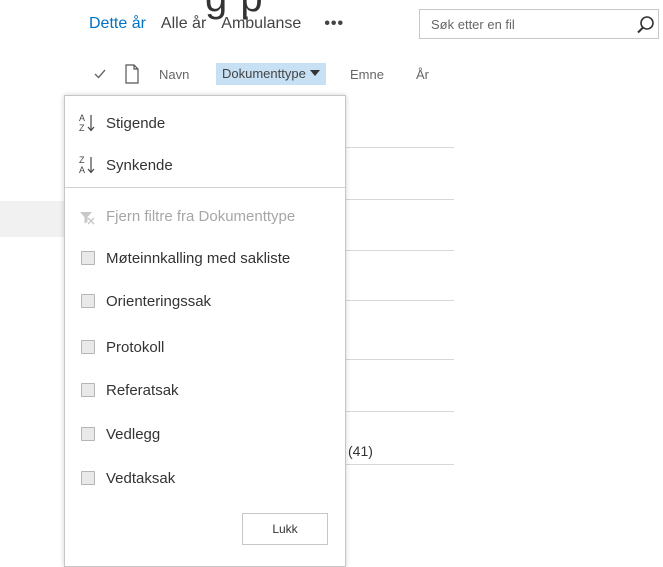 The width and height of the screenshot is (663, 567). Describe the element at coordinates (285, 529) in the screenshot. I see `close-button: Lukk` at that location.